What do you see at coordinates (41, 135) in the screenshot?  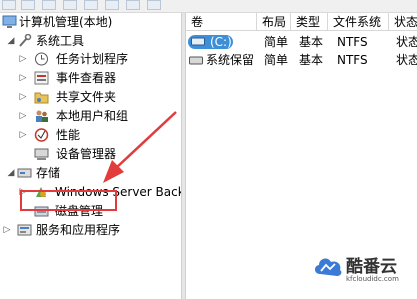 I see `performance-icon` at bounding box center [41, 135].